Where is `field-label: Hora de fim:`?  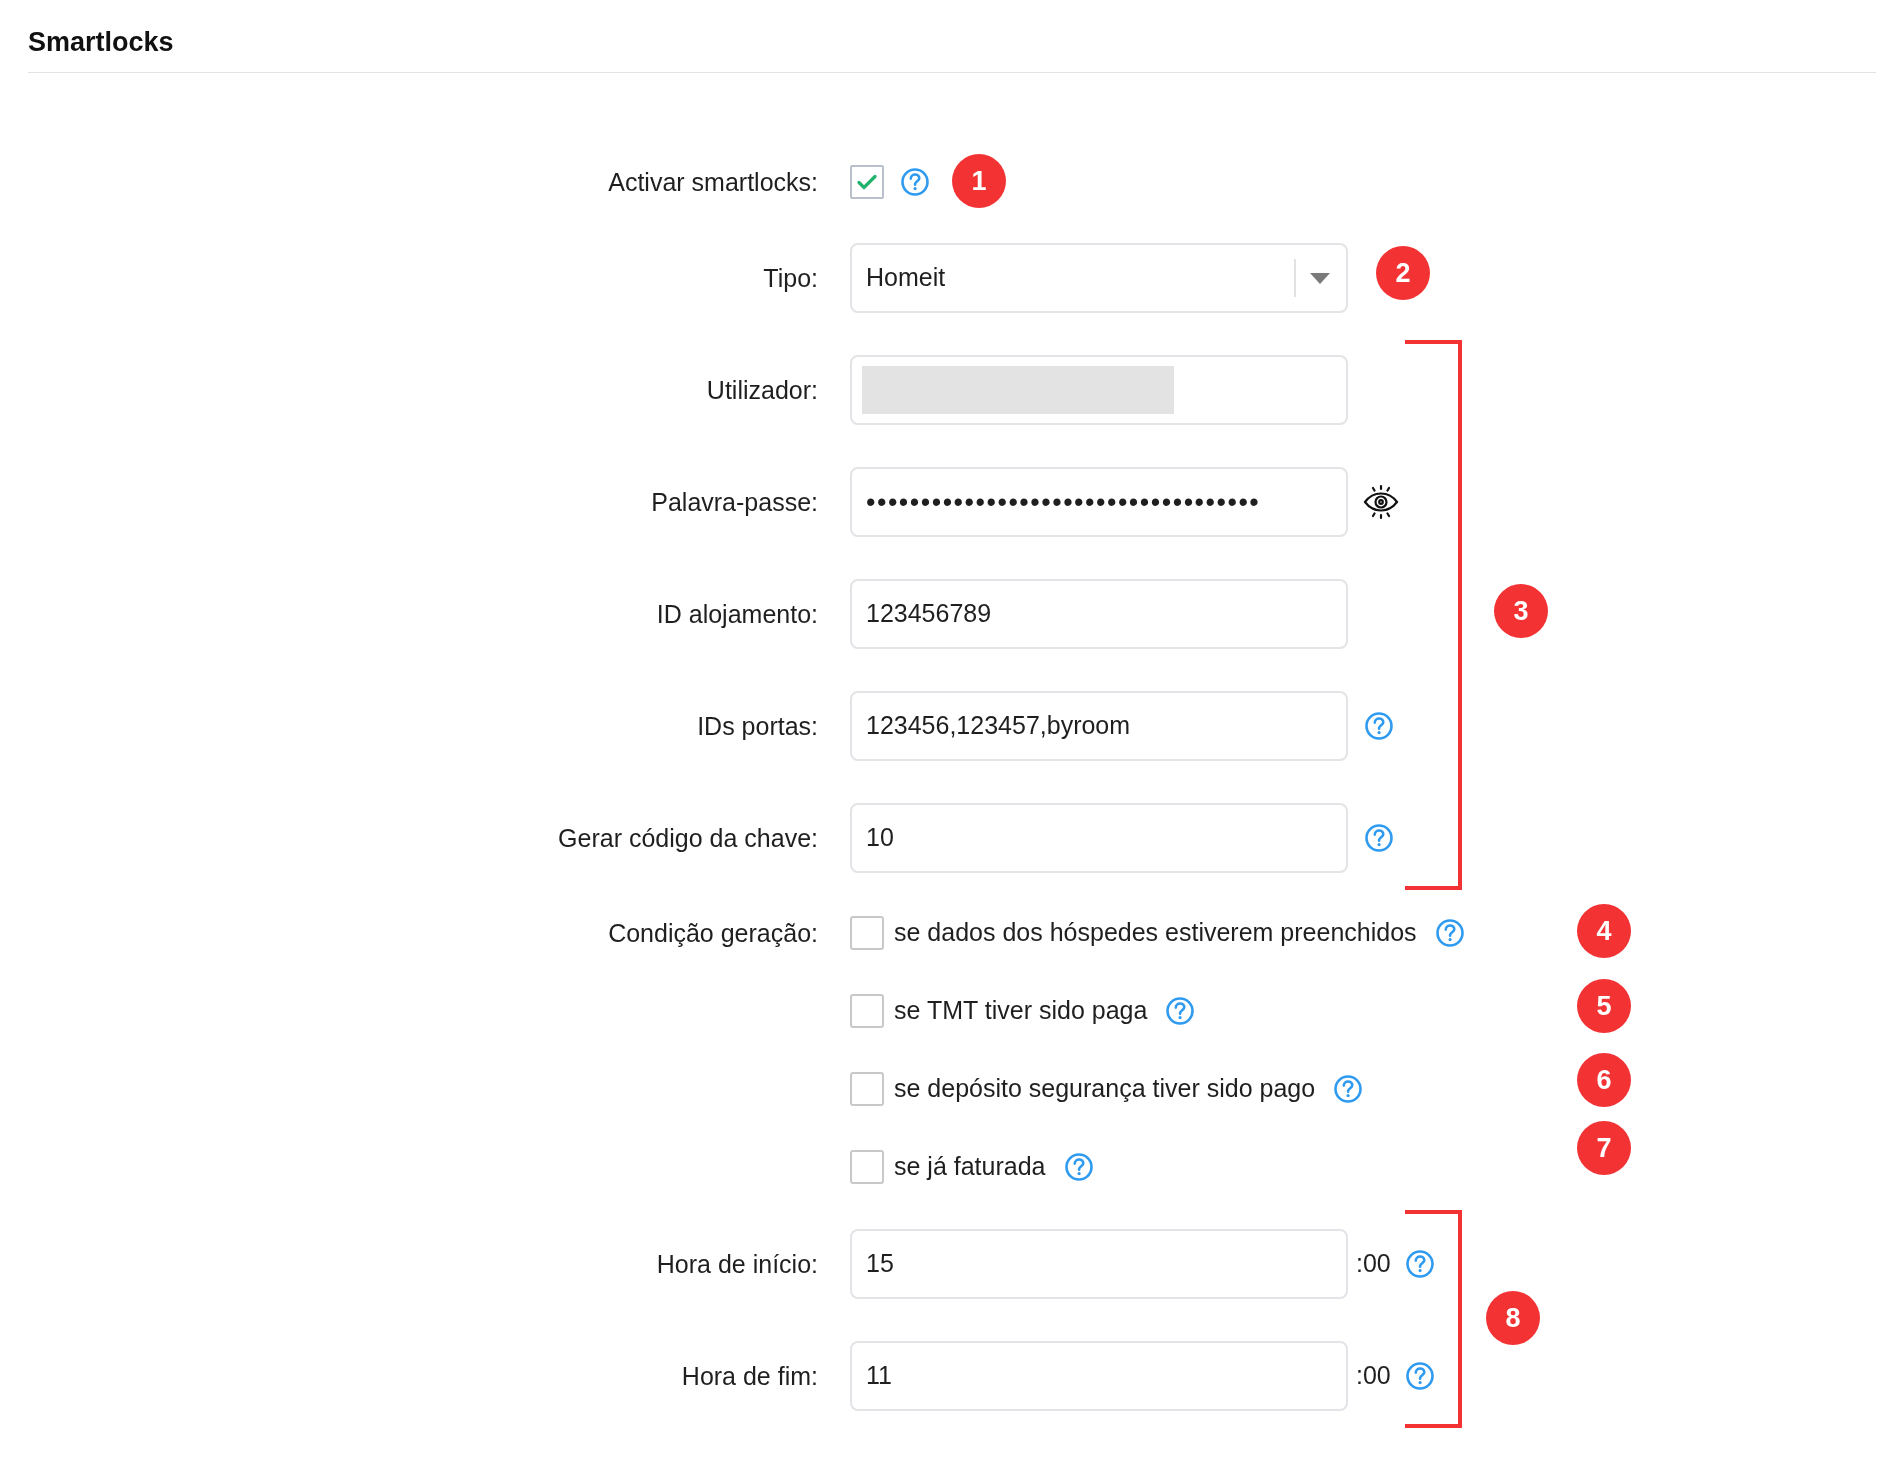
field-label: Hora de fim: is located at coordinates (749, 1376).